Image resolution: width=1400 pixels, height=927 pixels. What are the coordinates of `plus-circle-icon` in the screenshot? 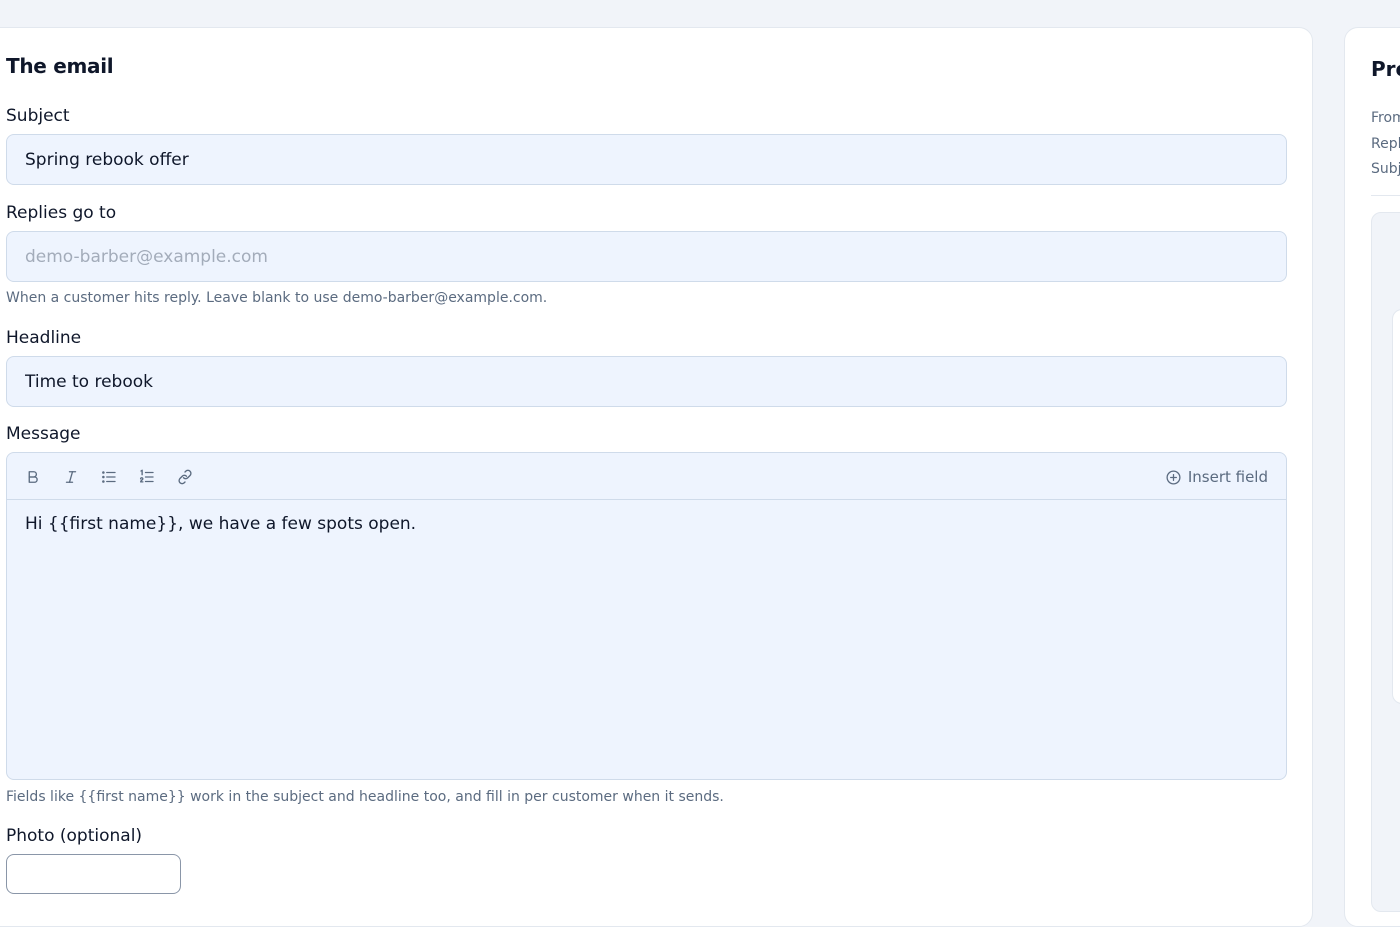 It's located at (1173, 477).